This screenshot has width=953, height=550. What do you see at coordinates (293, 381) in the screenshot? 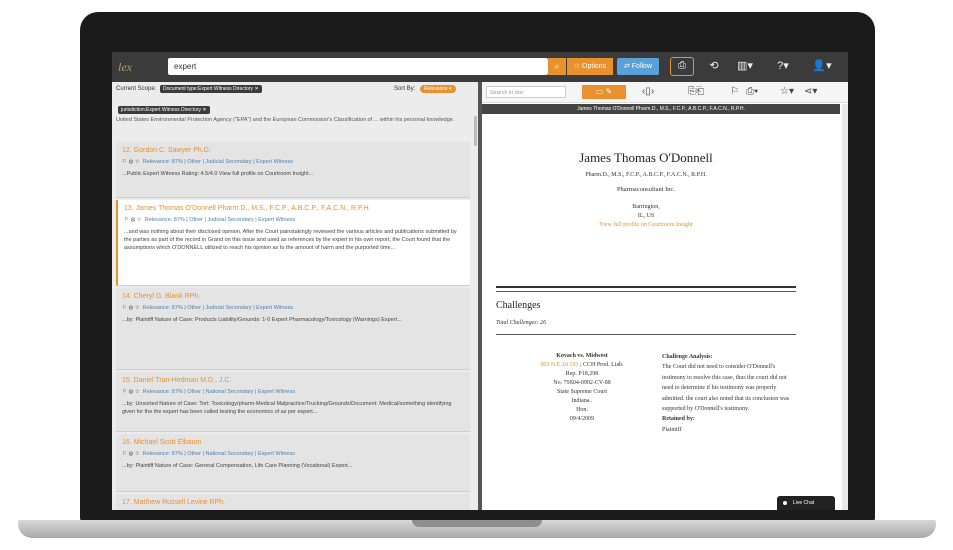
I see `result-title: 15. Daniel Tran-Hedman M.D., J.C.` at bounding box center [293, 381].